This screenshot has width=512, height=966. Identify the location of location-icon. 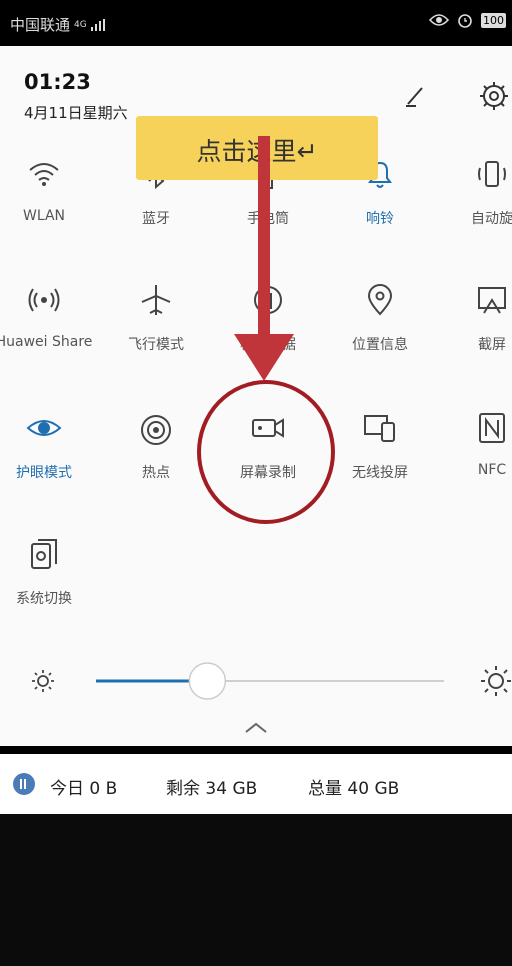
(380, 300).